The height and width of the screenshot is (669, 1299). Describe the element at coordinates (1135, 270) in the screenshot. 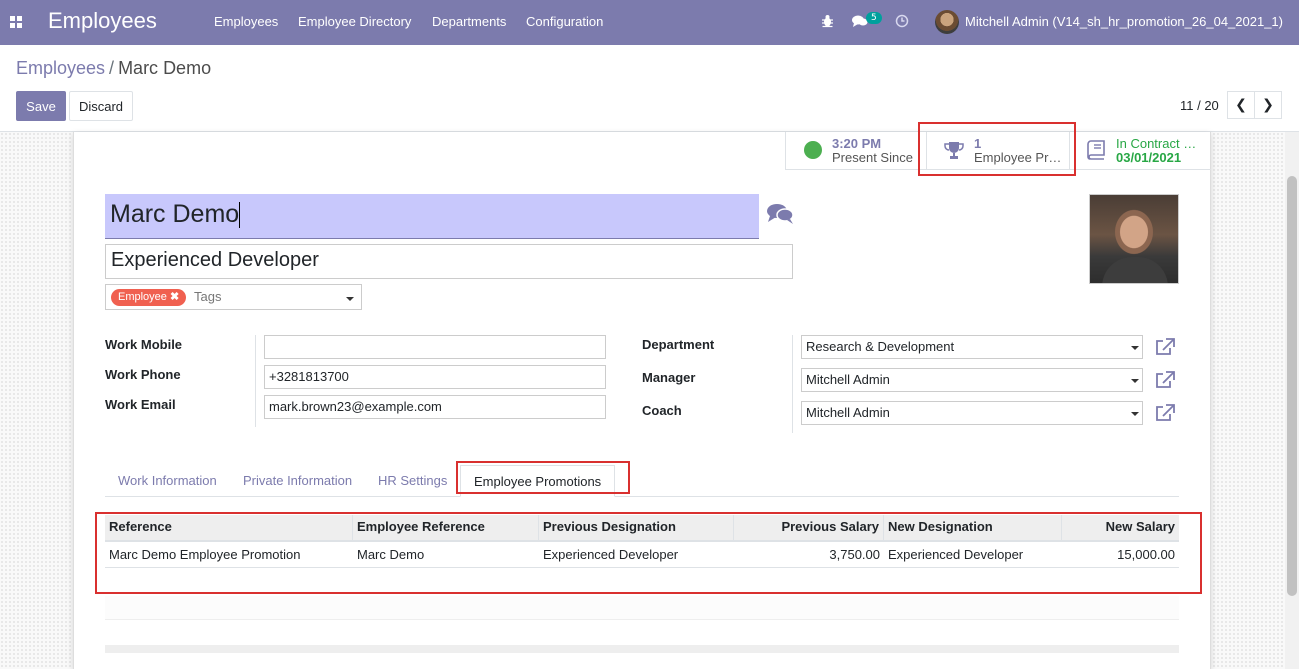

I see `photo-shoulders` at that location.